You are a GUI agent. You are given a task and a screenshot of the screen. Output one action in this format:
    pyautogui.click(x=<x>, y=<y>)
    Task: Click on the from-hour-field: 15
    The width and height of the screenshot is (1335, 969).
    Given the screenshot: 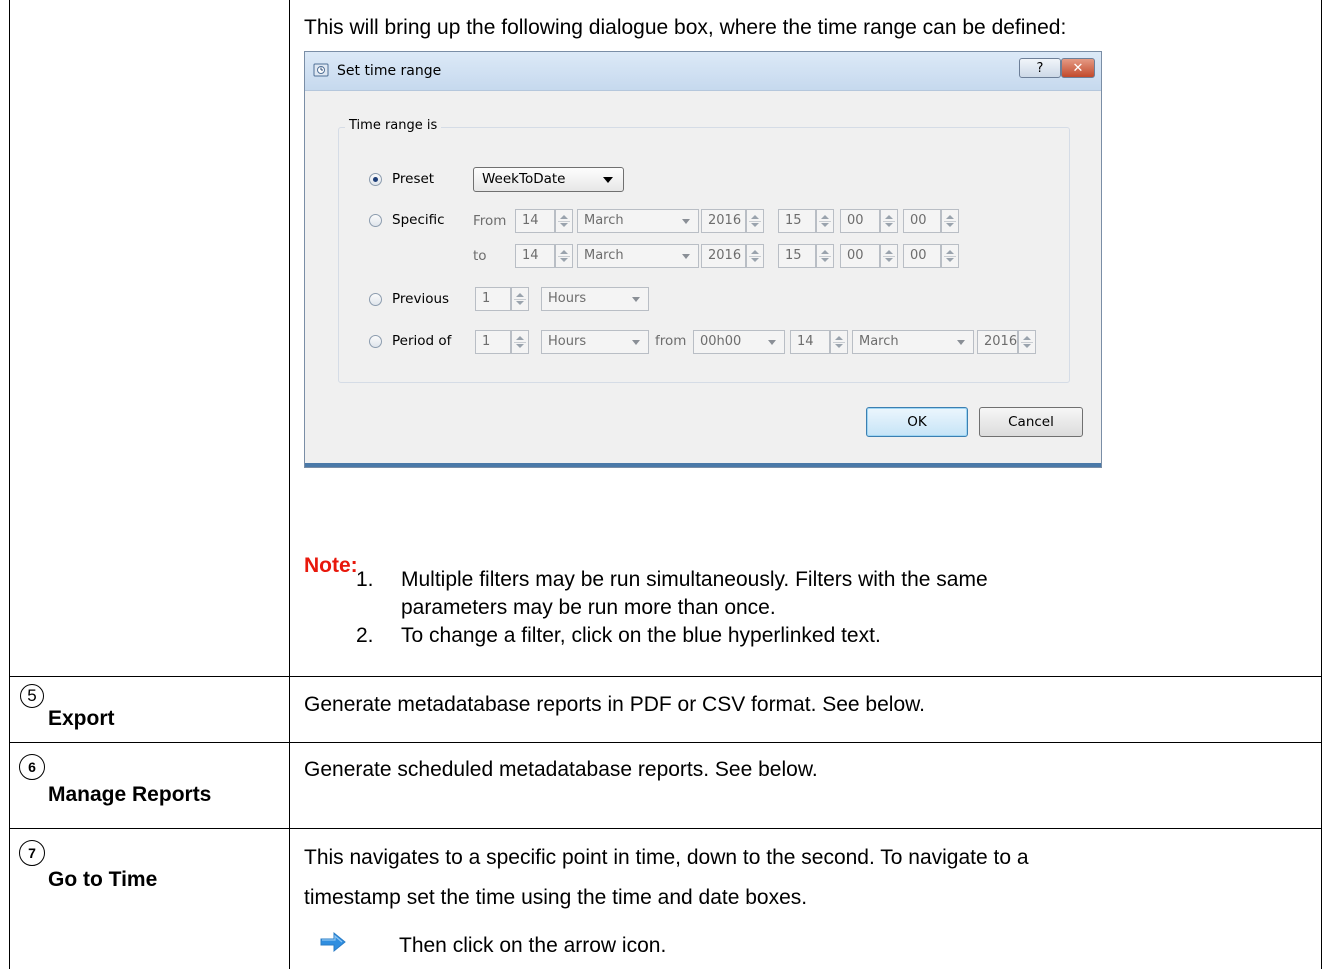 What is the action you would take?
    pyautogui.click(x=797, y=221)
    